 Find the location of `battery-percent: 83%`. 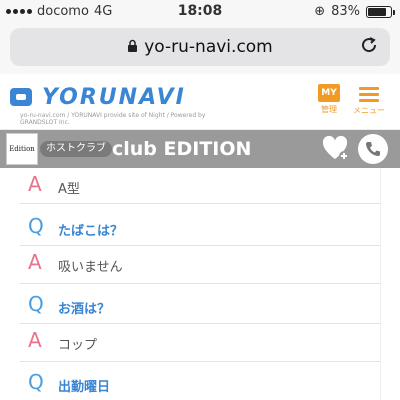

battery-percent: 83% is located at coordinates (345, 11).